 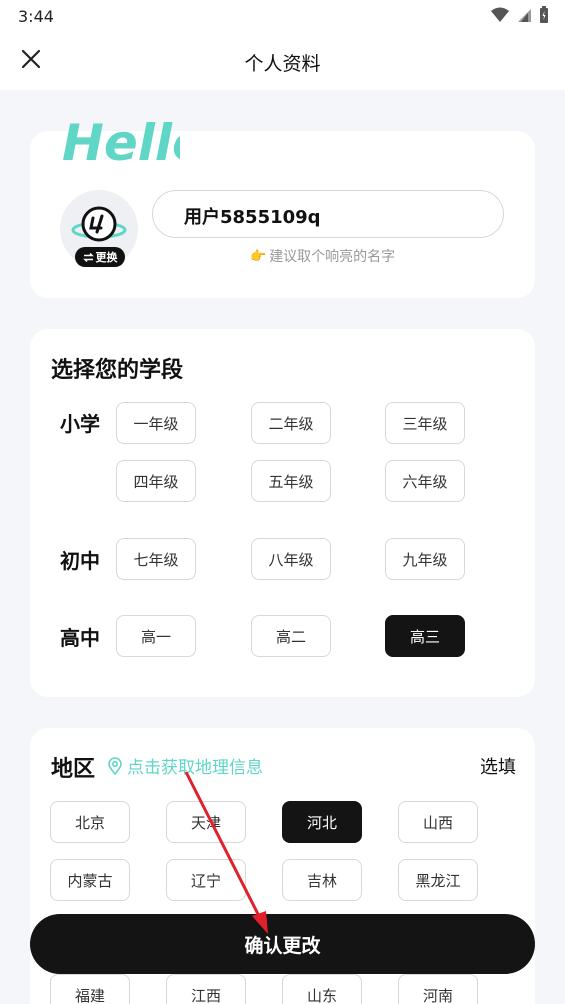 I want to click on grade-chip: 四年级, so click(x=156, y=481).